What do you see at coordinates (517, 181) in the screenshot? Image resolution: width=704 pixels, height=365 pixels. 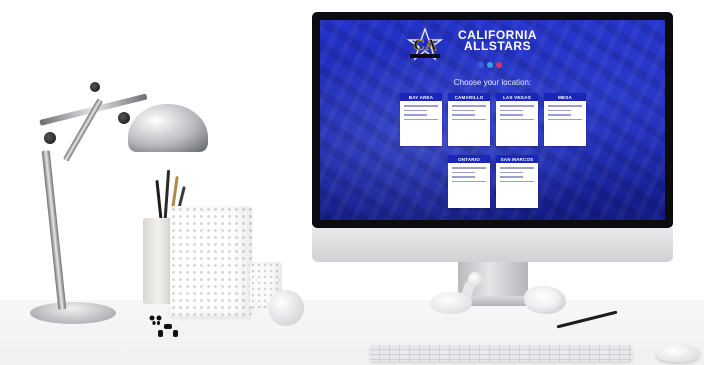 I see `location-card-san-marcos: SAN MARCOS` at bounding box center [517, 181].